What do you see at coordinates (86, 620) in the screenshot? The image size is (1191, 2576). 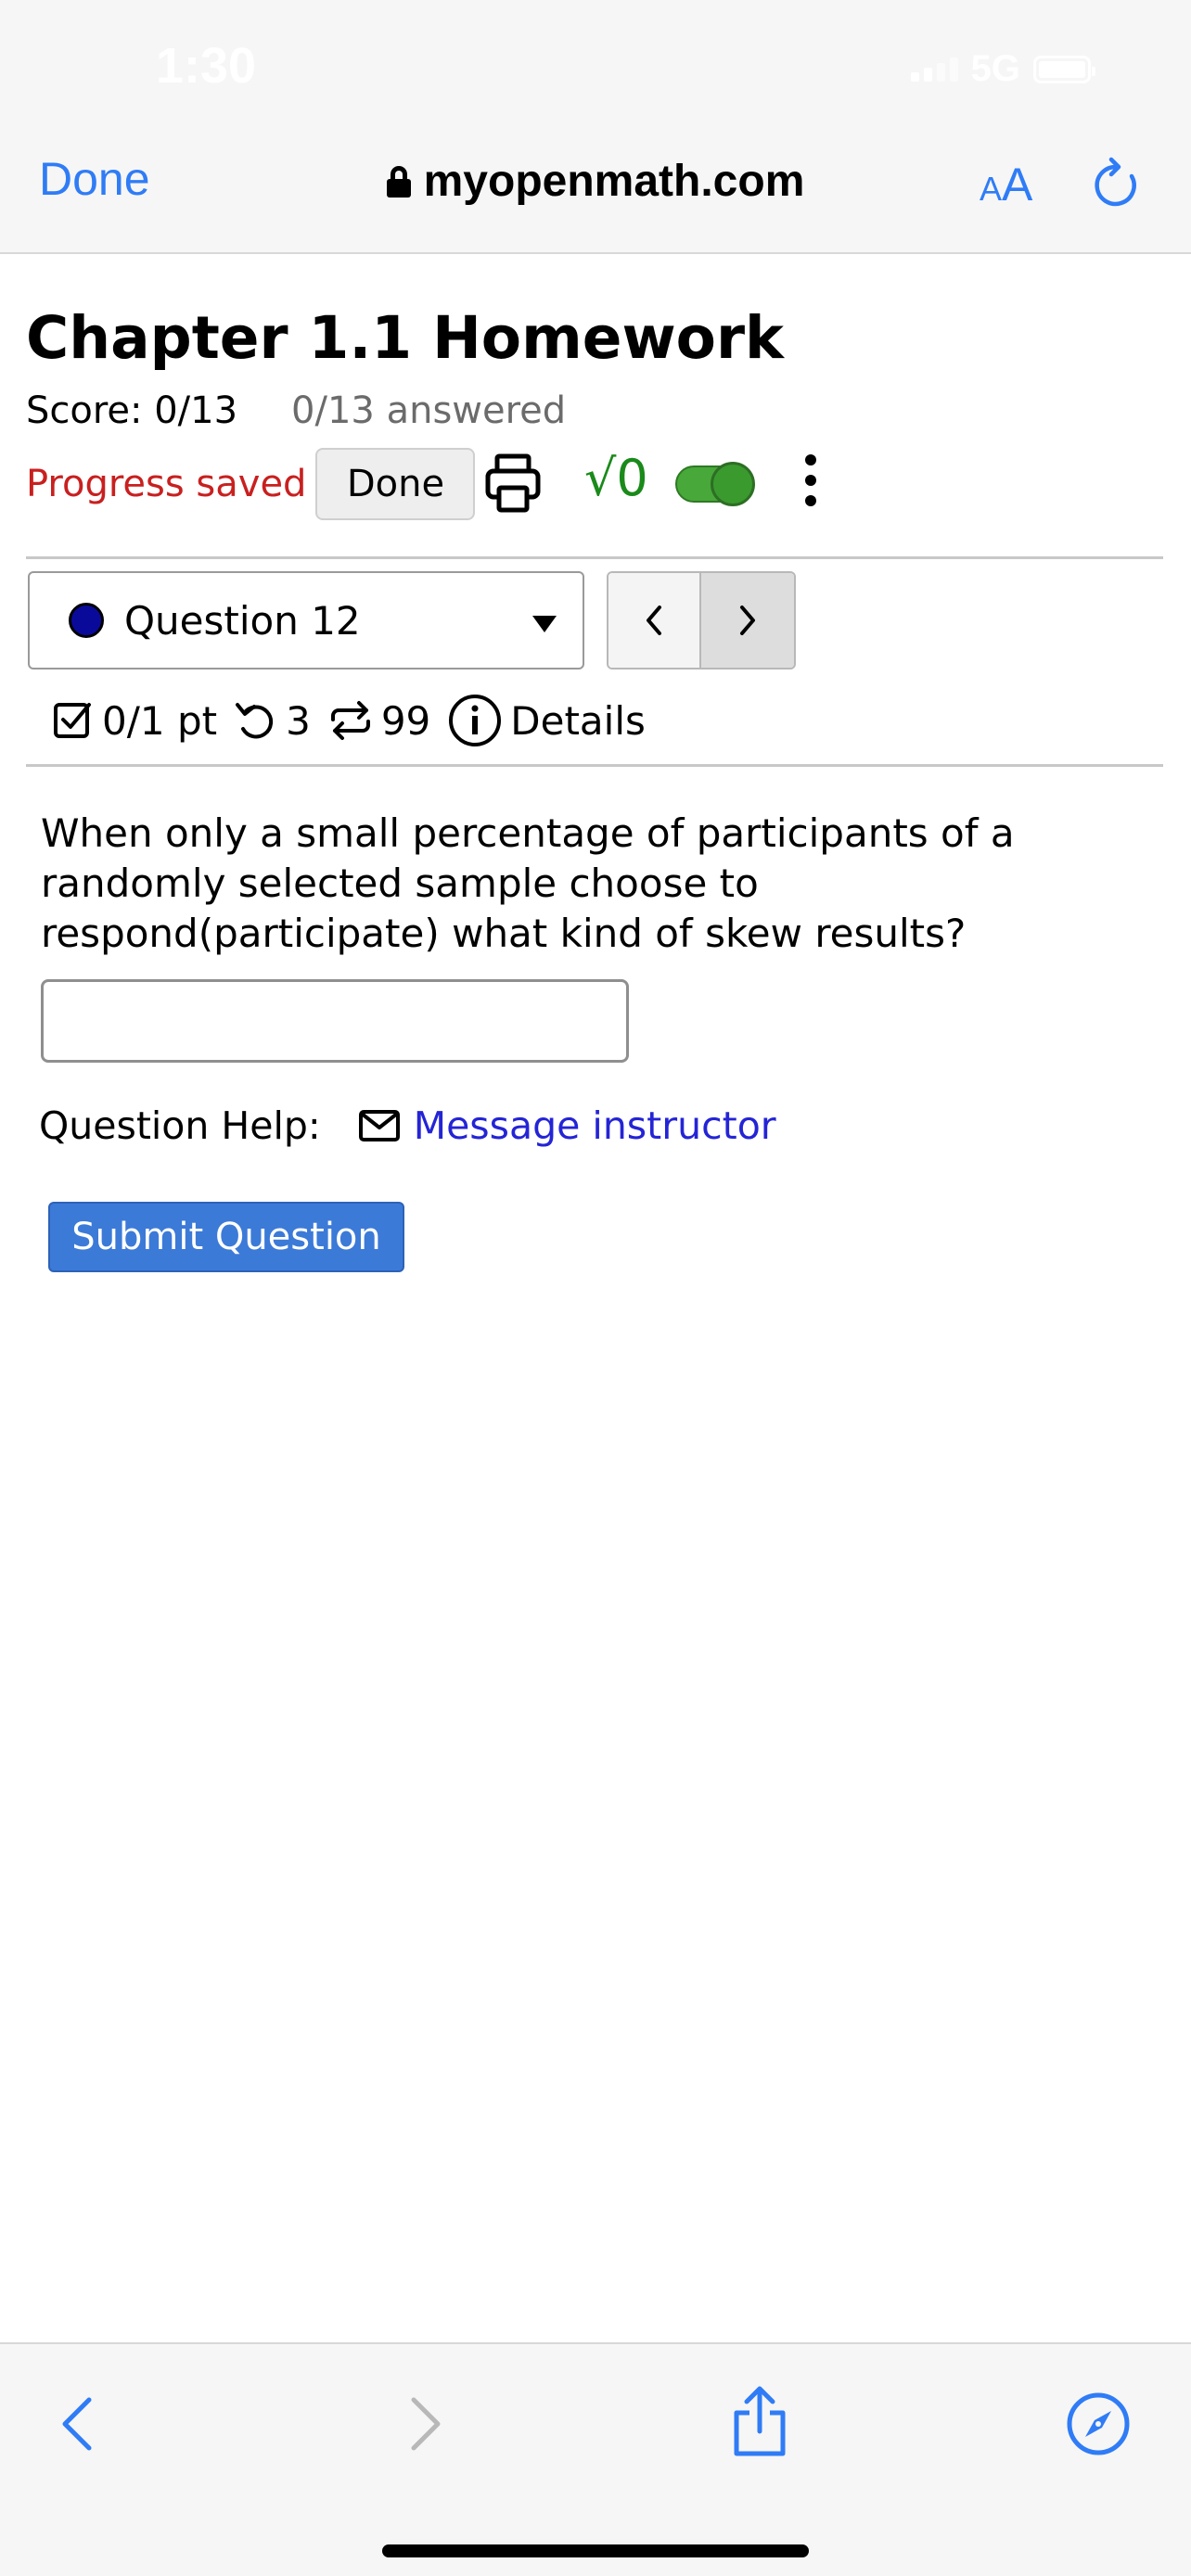 I see `question-status-dot` at bounding box center [86, 620].